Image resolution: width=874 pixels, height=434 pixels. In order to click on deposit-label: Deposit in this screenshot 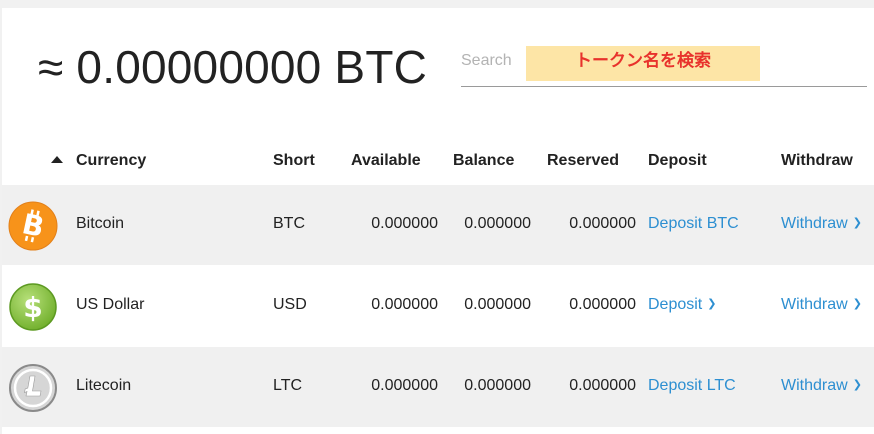, I will do `click(675, 304)`.